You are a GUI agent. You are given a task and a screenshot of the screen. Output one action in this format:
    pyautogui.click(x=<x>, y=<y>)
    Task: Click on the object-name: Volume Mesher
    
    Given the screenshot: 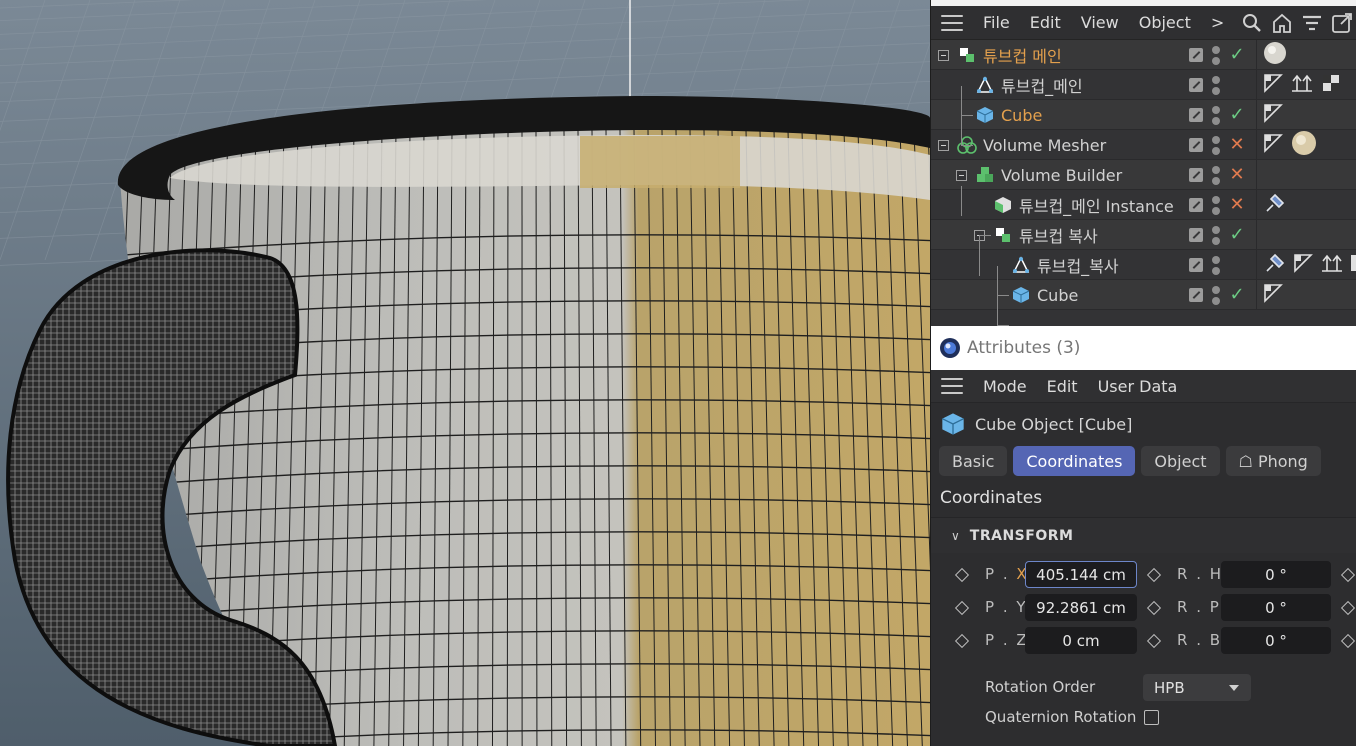 What is the action you would take?
    pyautogui.click(x=1044, y=145)
    